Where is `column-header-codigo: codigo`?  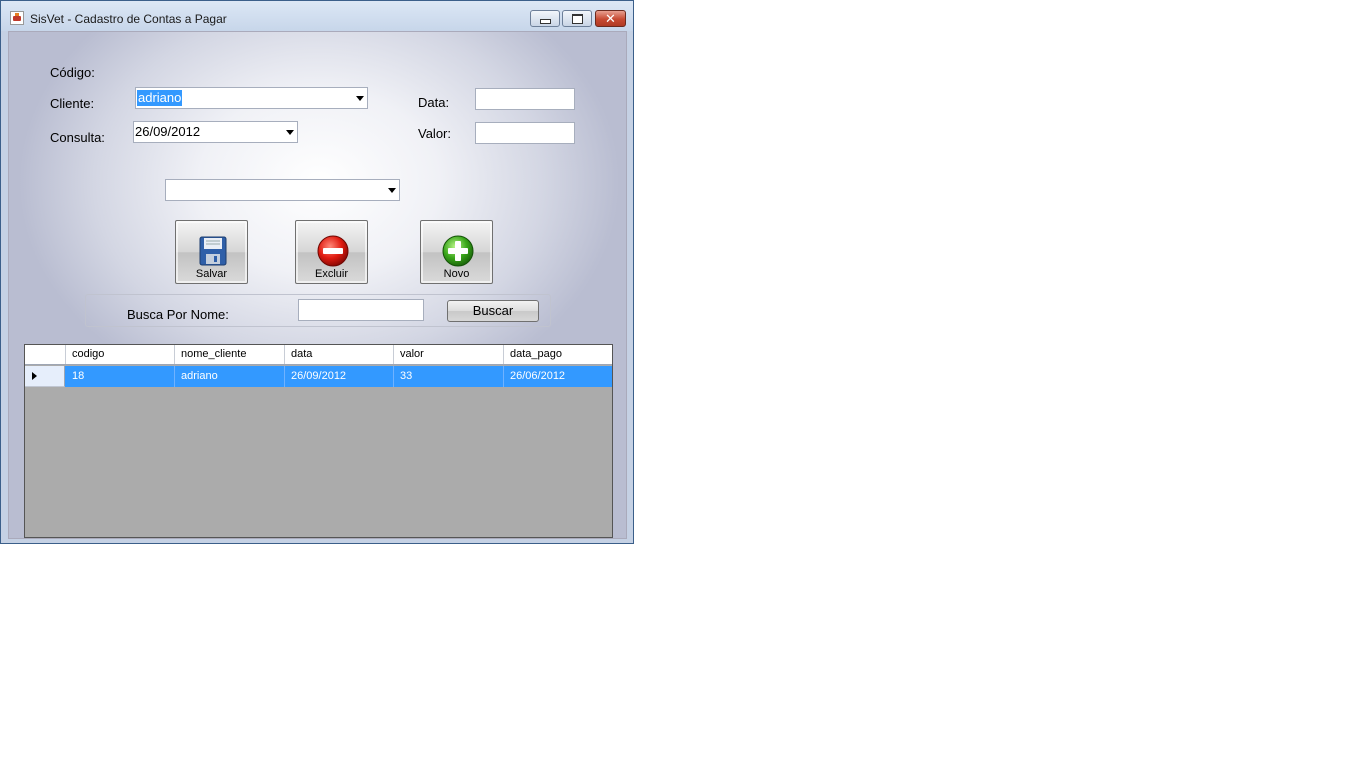 column-header-codigo: codigo is located at coordinates (120, 354).